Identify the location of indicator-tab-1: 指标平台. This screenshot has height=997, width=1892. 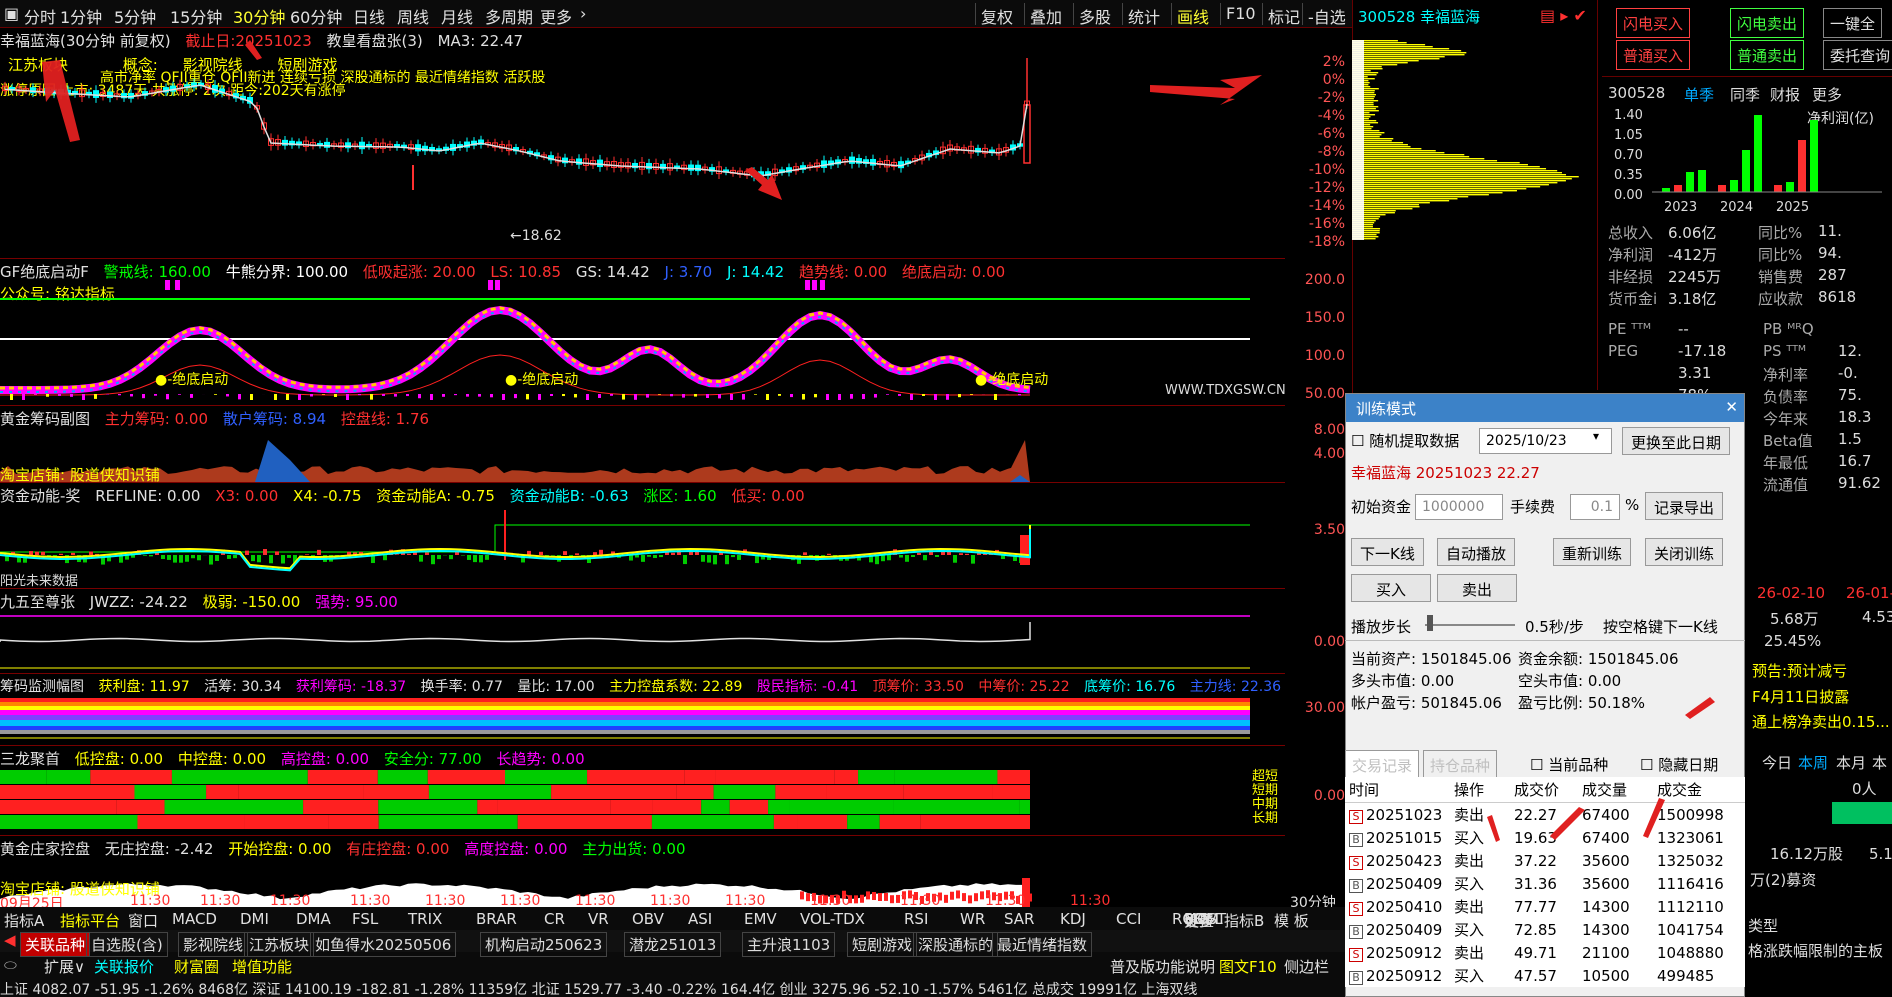
(90, 920).